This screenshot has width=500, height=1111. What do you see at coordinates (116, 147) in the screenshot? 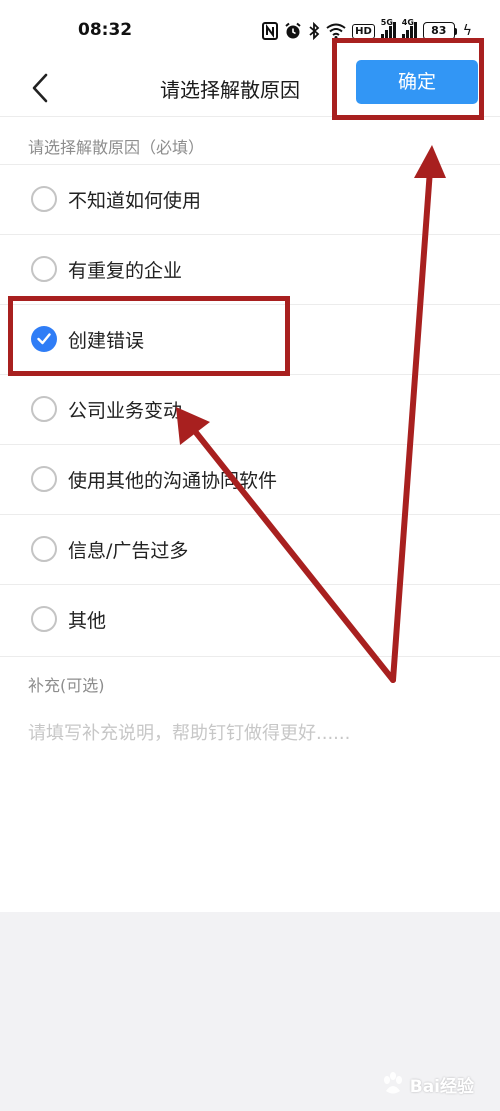
I see `reasons-section-label: 请选择解散原因（必填）` at bounding box center [116, 147].